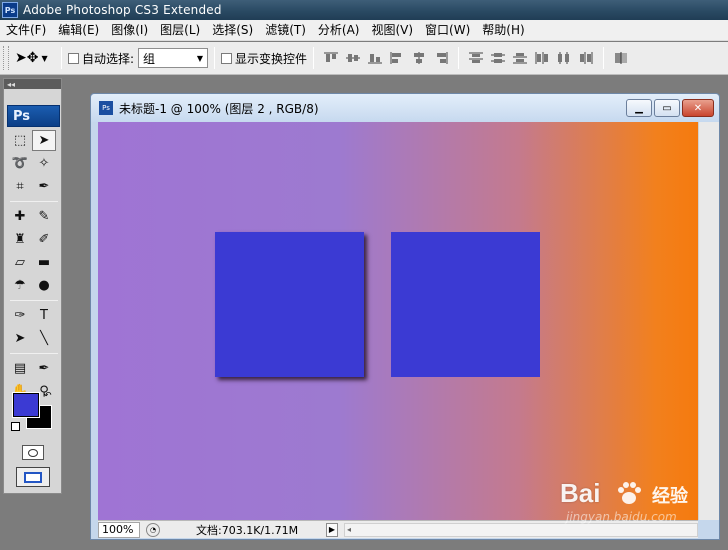  Describe the element at coordinates (32, 84) in the screenshot. I see `tools-panel-header: ◂◂` at that location.